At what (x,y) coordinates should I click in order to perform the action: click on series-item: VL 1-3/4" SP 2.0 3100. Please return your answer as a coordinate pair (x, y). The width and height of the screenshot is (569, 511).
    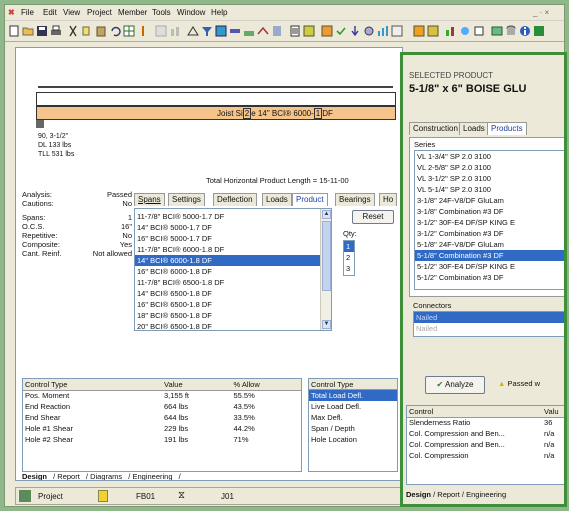
    Looking at the image, I should click on (489, 156).